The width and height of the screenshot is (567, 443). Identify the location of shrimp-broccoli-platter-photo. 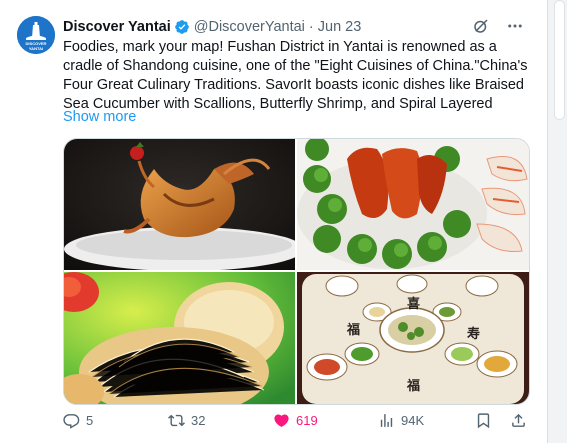
(413, 204).